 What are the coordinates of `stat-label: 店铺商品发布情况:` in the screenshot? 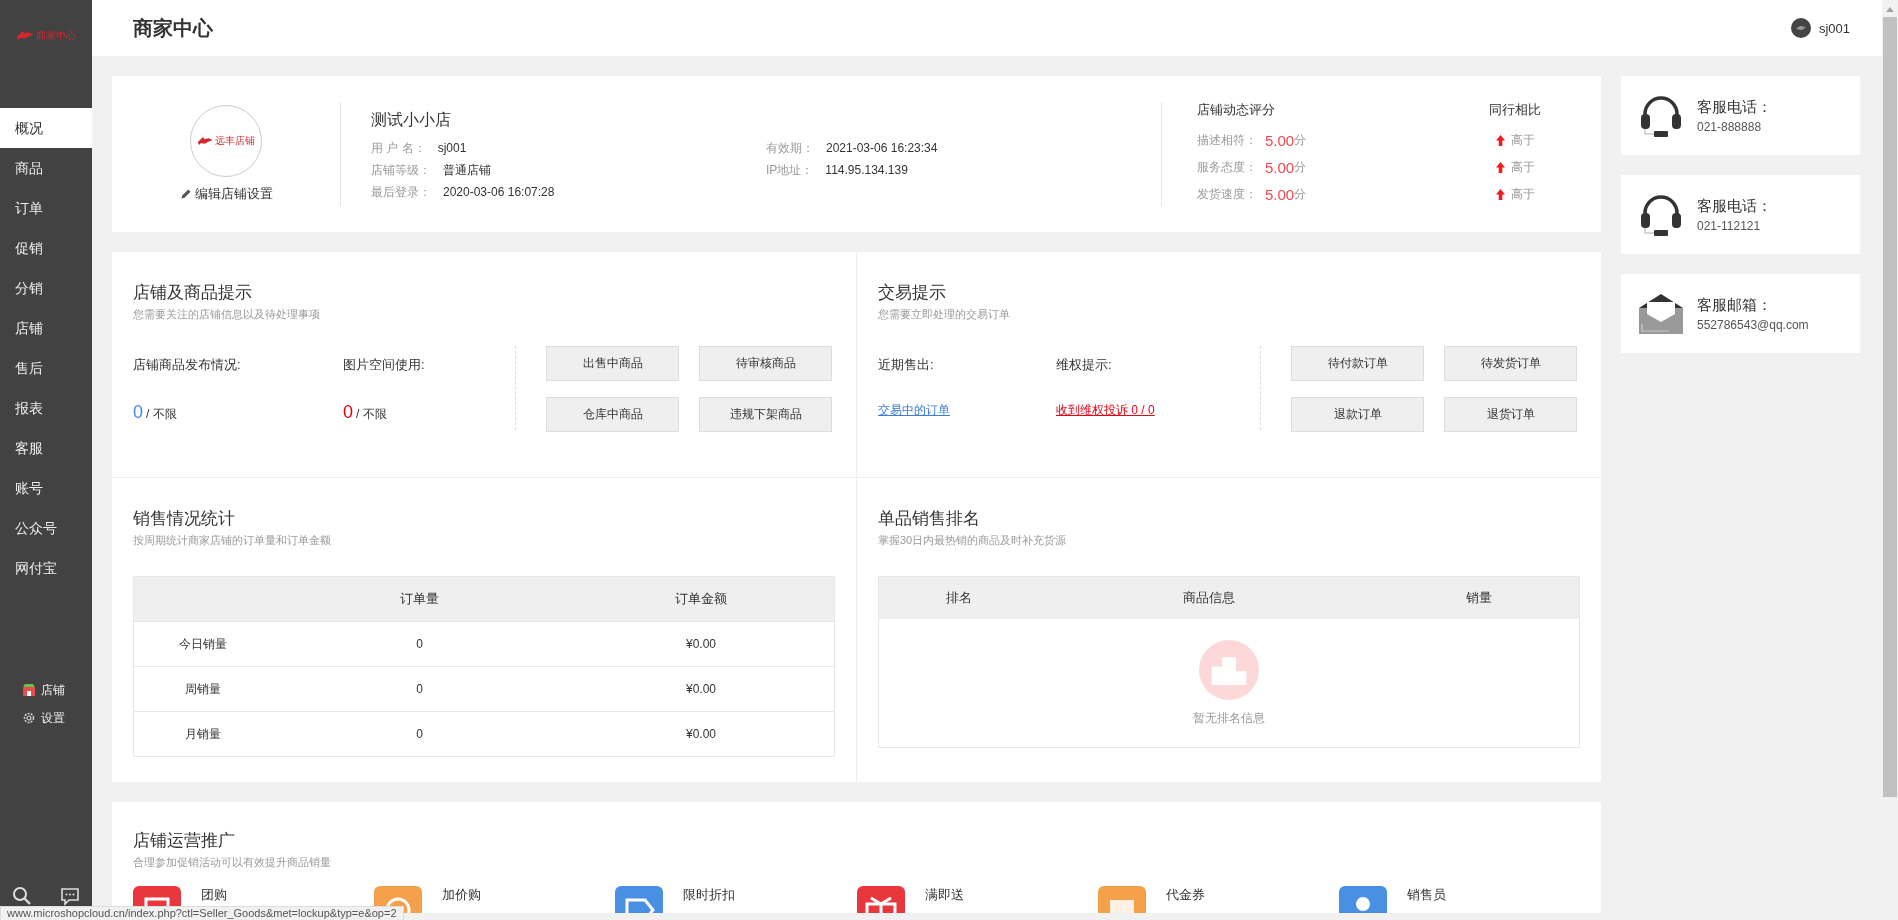 It's located at (187, 365).